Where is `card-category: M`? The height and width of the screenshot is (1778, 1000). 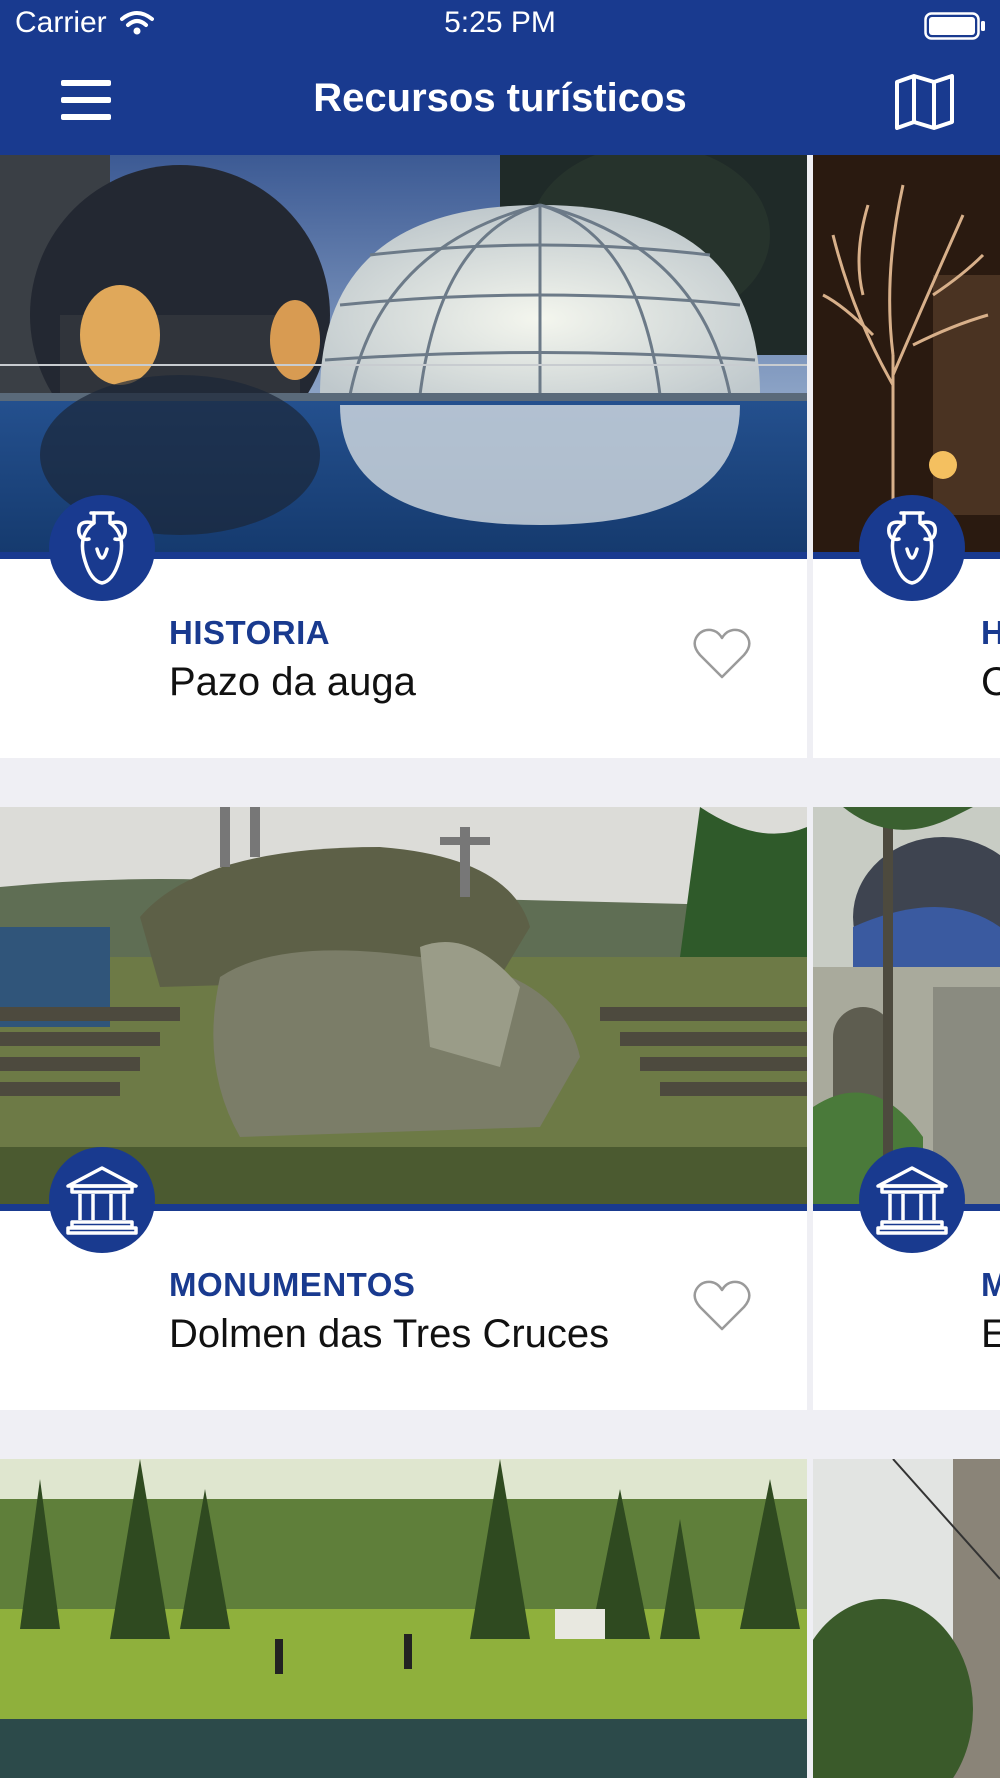
card-category: M is located at coordinates (990, 1284).